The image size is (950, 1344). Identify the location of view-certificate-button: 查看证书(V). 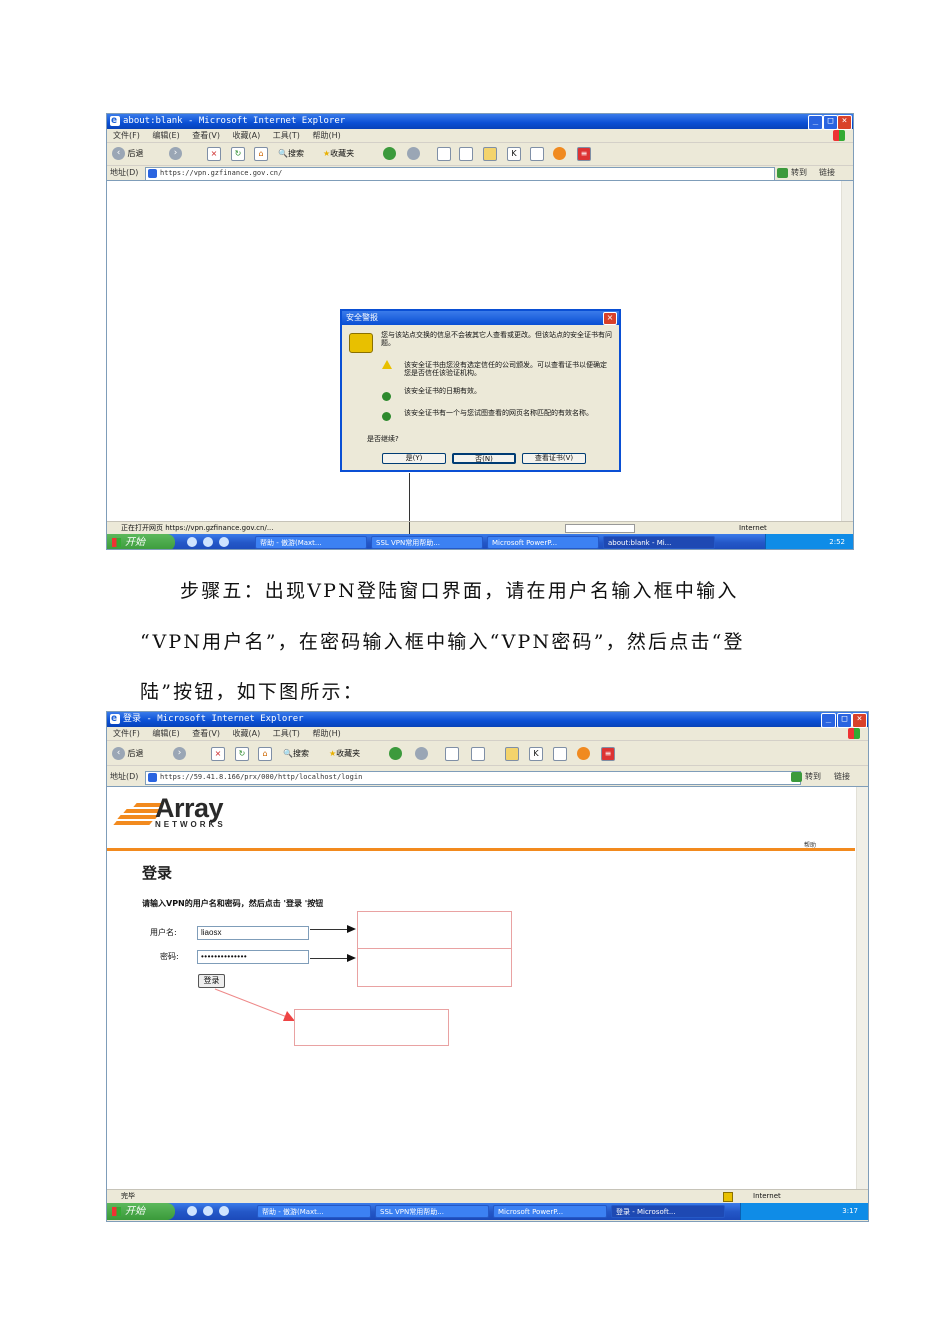
(554, 458).